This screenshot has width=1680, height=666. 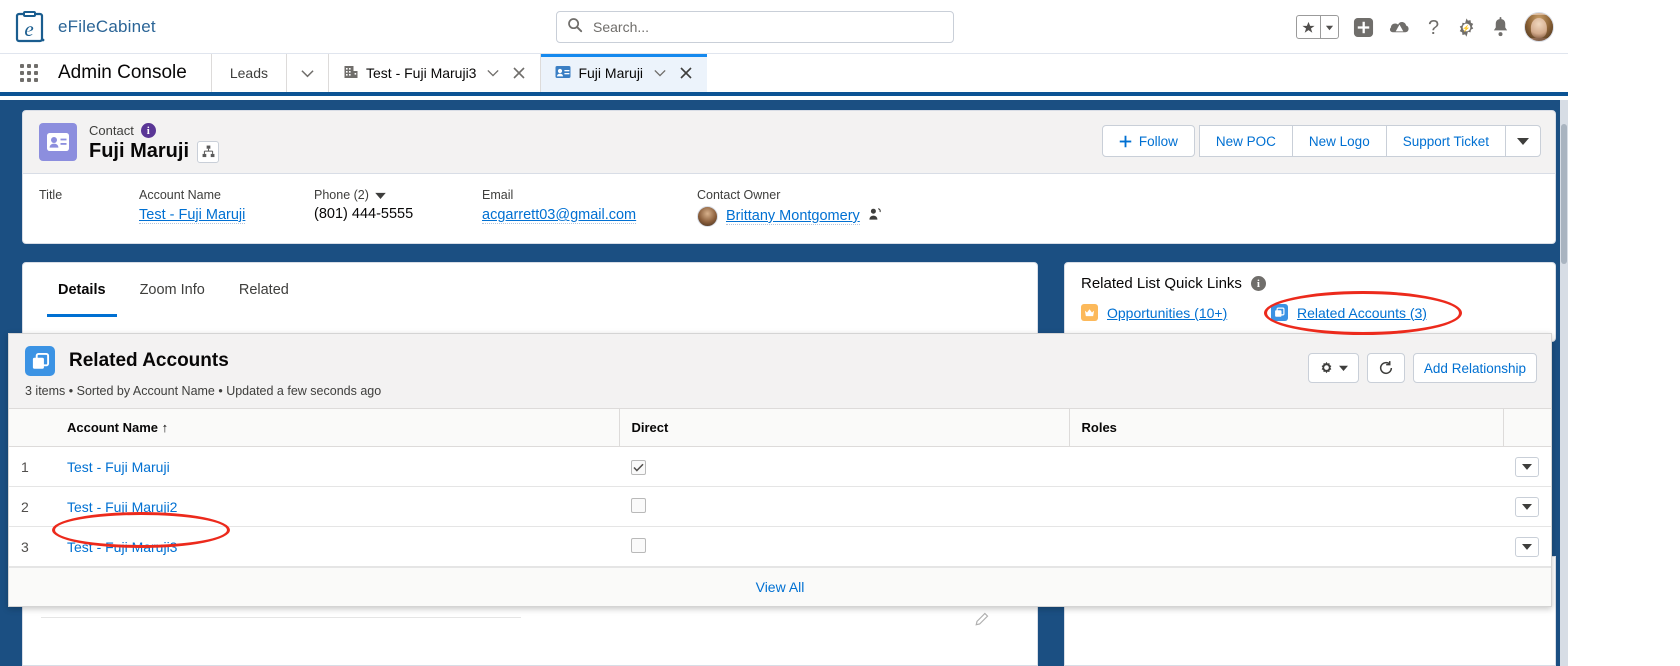 I want to click on row-index: 1, so click(x=32, y=466).